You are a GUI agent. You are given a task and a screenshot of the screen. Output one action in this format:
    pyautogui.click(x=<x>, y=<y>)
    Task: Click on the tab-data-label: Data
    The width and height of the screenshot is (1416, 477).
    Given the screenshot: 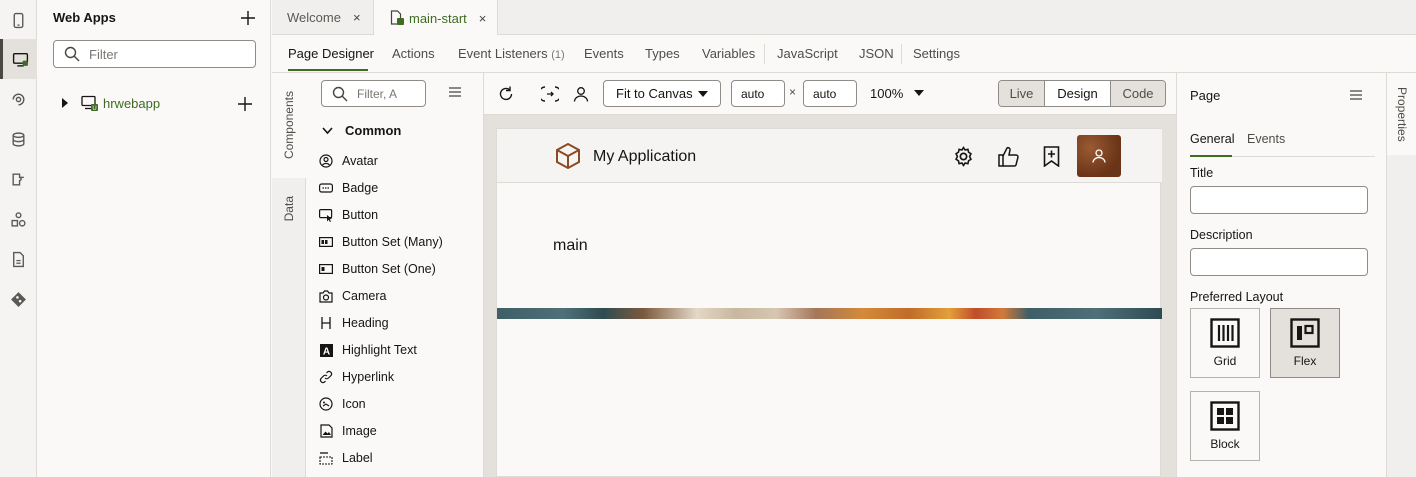 What is the action you would take?
    pyautogui.click(x=289, y=209)
    